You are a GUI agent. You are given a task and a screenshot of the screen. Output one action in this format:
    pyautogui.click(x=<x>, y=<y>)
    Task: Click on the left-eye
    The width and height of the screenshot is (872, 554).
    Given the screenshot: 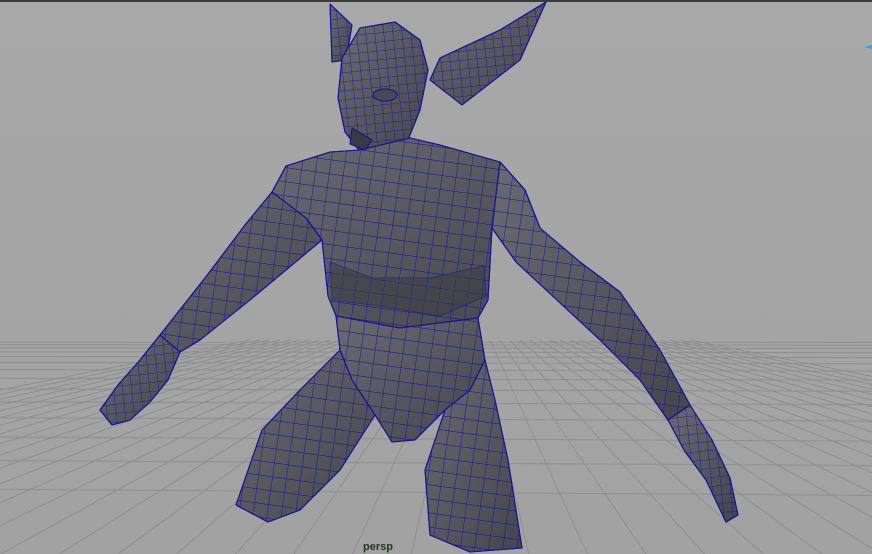 What is the action you would take?
    pyautogui.click(x=385, y=95)
    